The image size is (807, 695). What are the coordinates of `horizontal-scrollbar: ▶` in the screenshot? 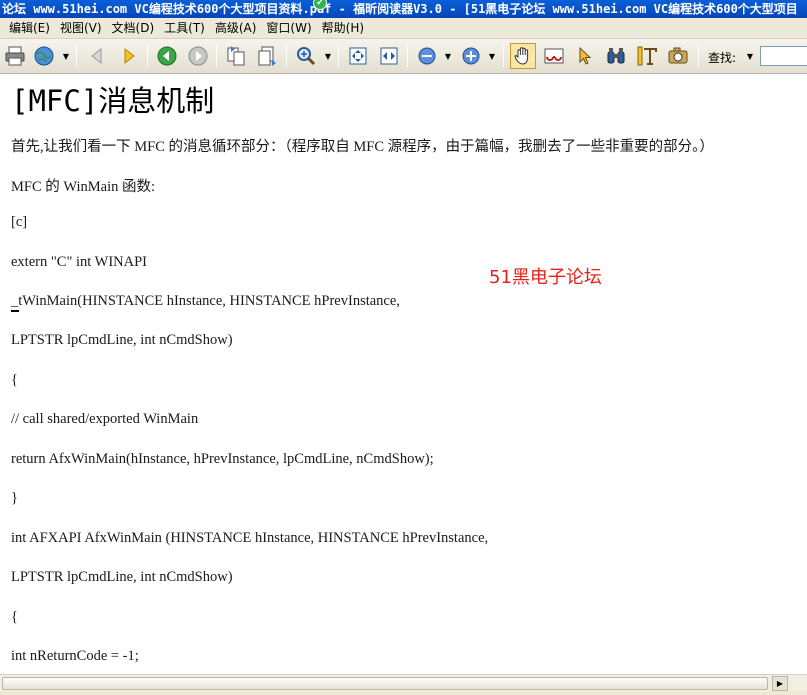 It's located at (403, 682).